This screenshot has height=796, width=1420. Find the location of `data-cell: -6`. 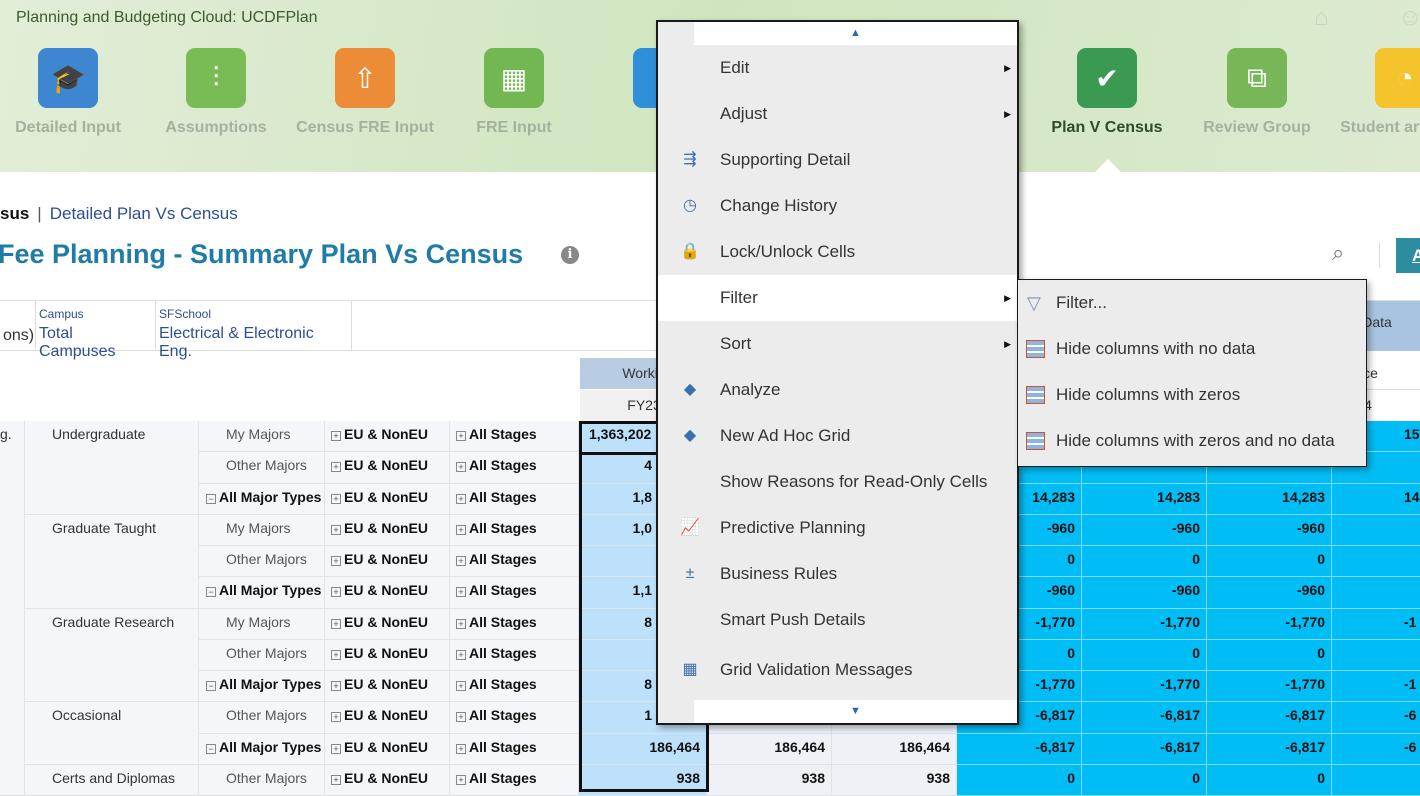

data-cell: -6 is located at coordinates (1376, 749).